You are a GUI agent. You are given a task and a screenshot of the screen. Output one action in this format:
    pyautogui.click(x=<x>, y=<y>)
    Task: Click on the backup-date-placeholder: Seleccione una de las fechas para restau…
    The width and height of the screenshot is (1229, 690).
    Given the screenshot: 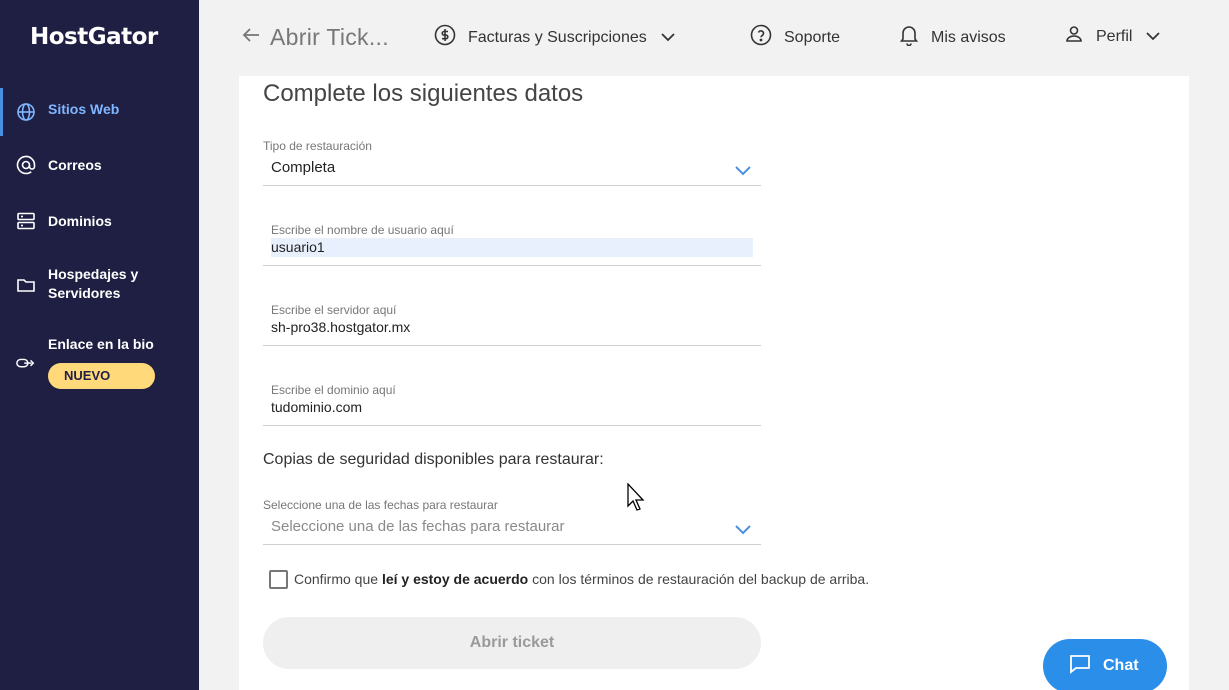 What is the action you would take?
    pyautogui.click(x=418, y=526)
    